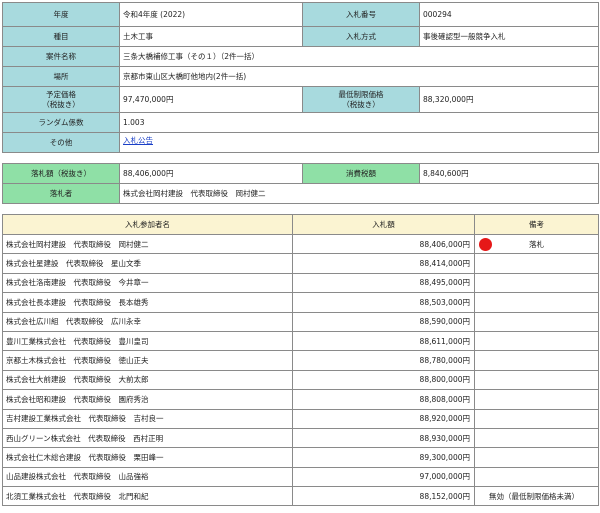 This screenshot has width=600, height=513. I want to click on remarks-text: 無効（最低制限価格未満）, so click(534, 497).